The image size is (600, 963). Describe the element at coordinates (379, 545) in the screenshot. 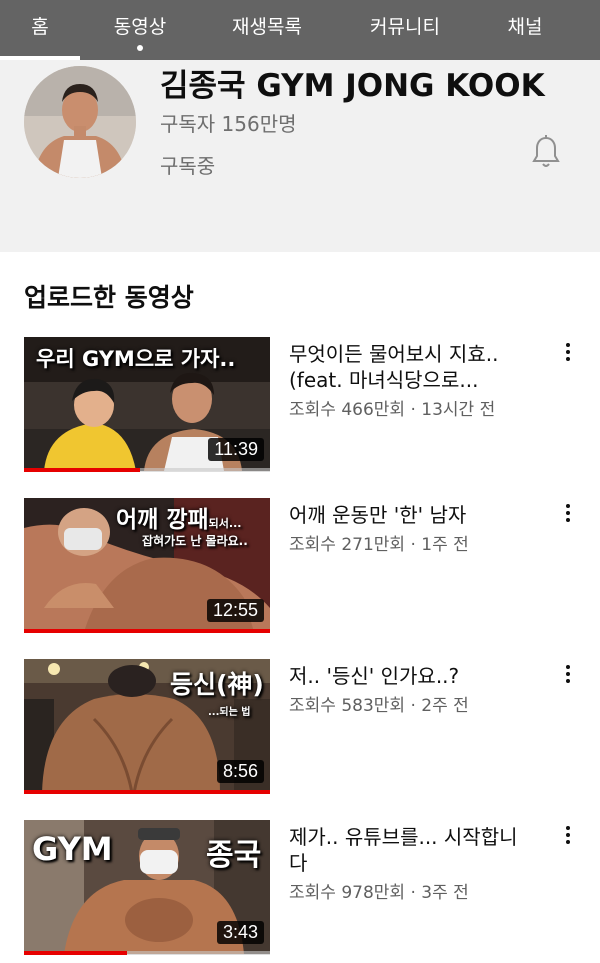

I see `video-meta: 조회수 271만회 · 1주 전` at that location.